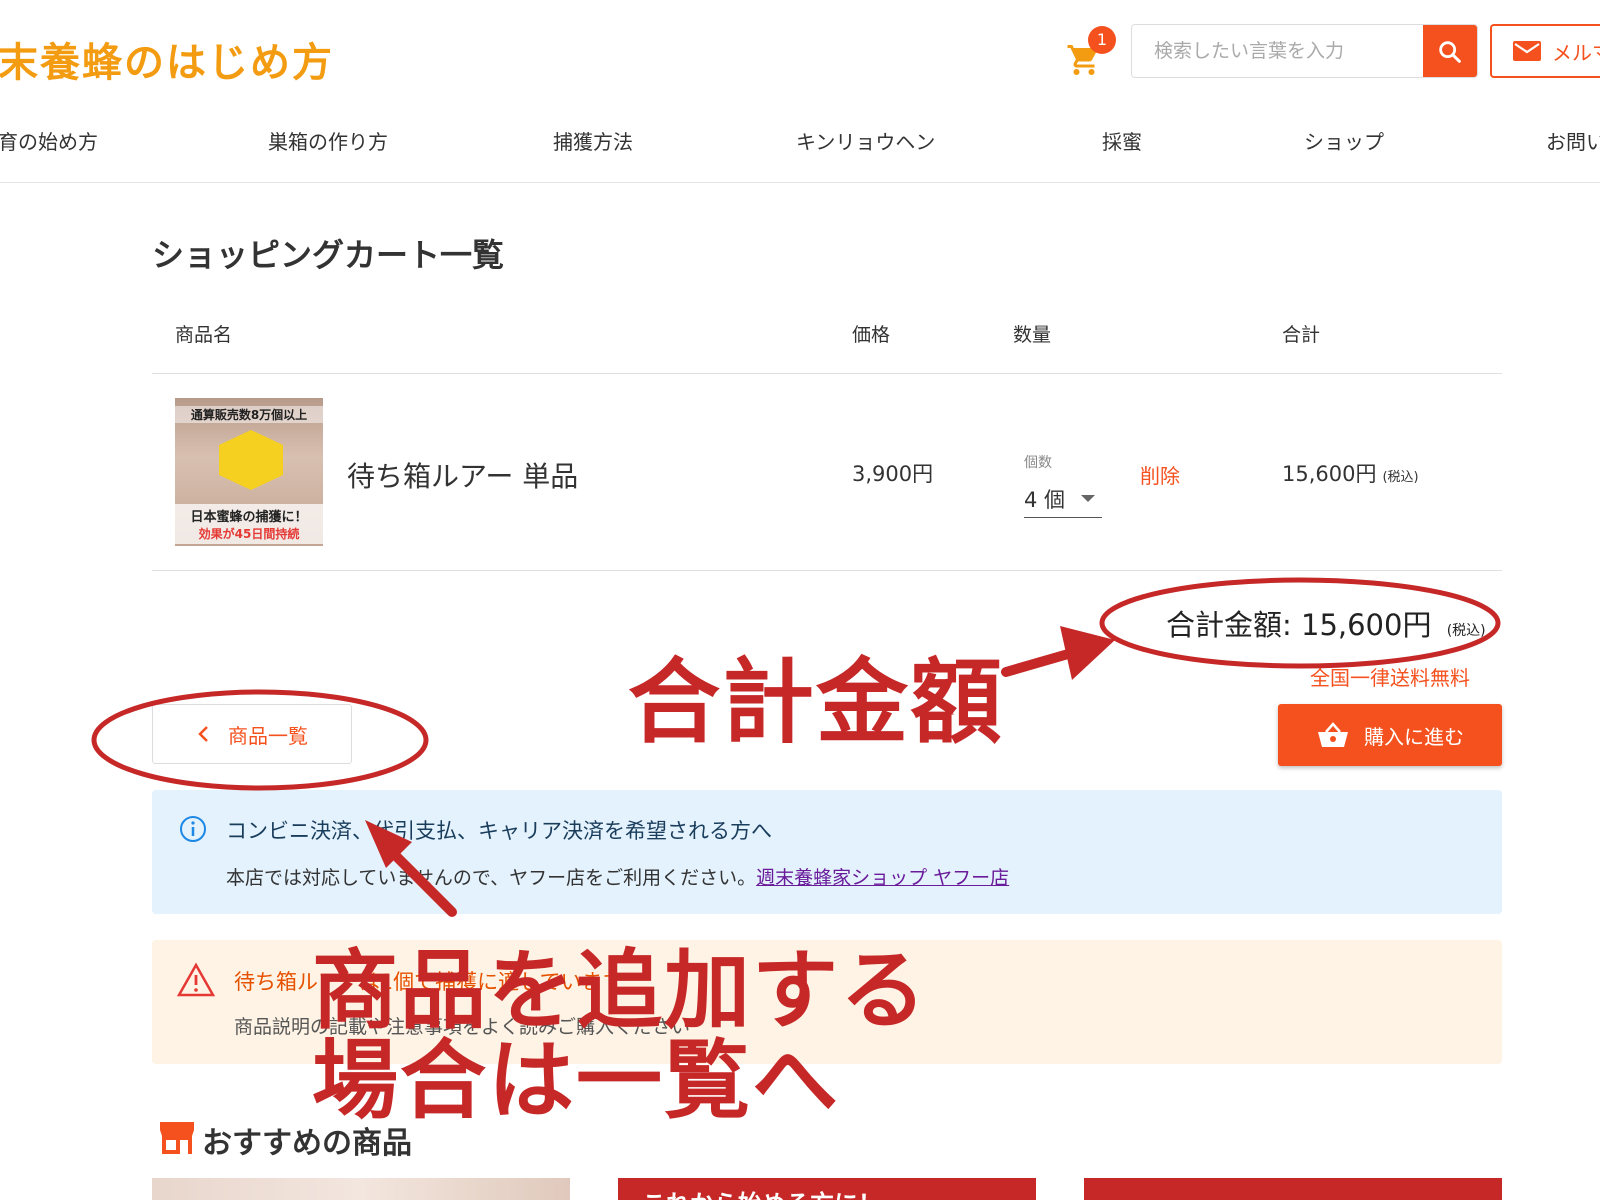 The image size is (1600, 1200). I want to click on product-image-caption-1: 日本蜜蜂の捕獲に！, so click(249, 517).